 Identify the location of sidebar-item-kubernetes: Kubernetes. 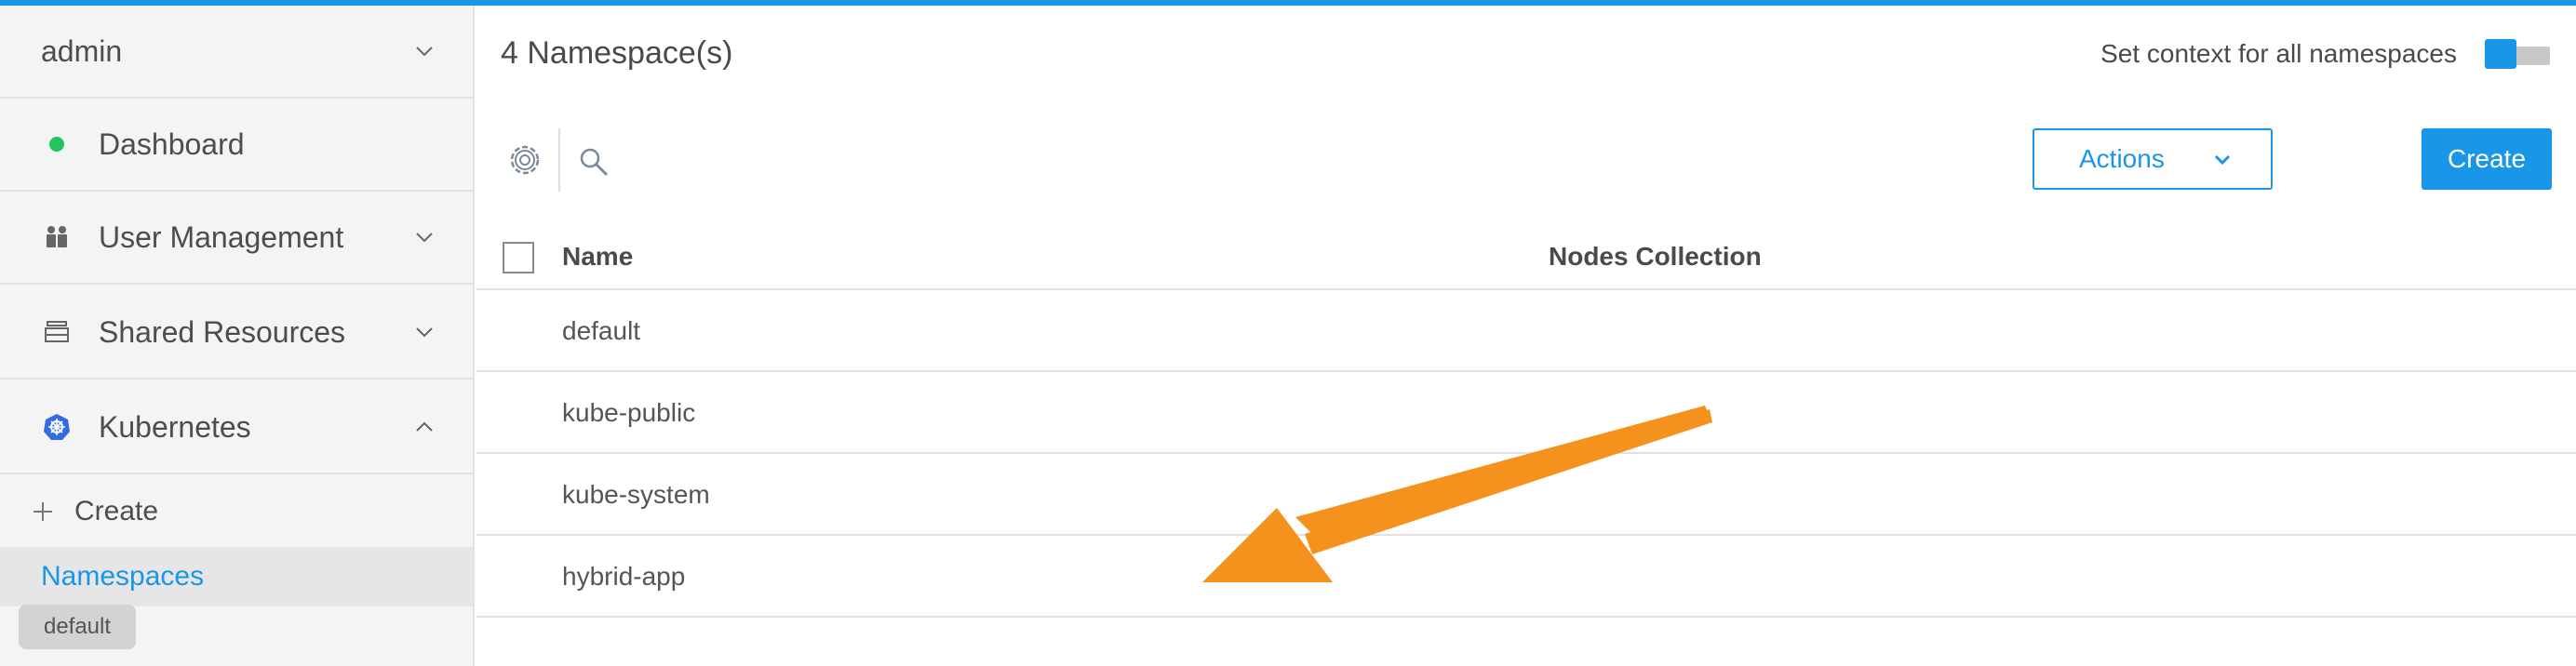
(236, 427).